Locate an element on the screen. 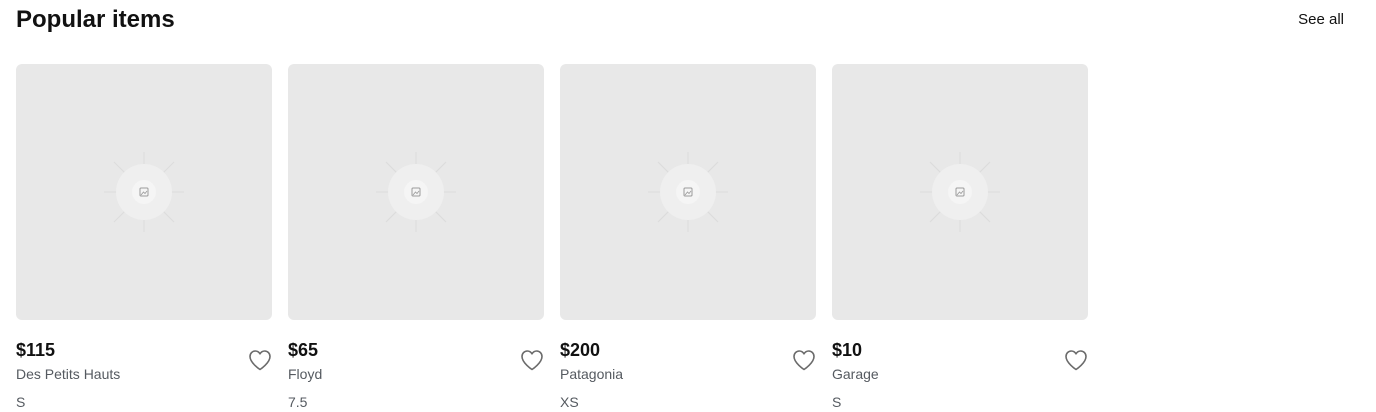  item-brand: Des Petits Hauts is located at coordinates (68, 374).